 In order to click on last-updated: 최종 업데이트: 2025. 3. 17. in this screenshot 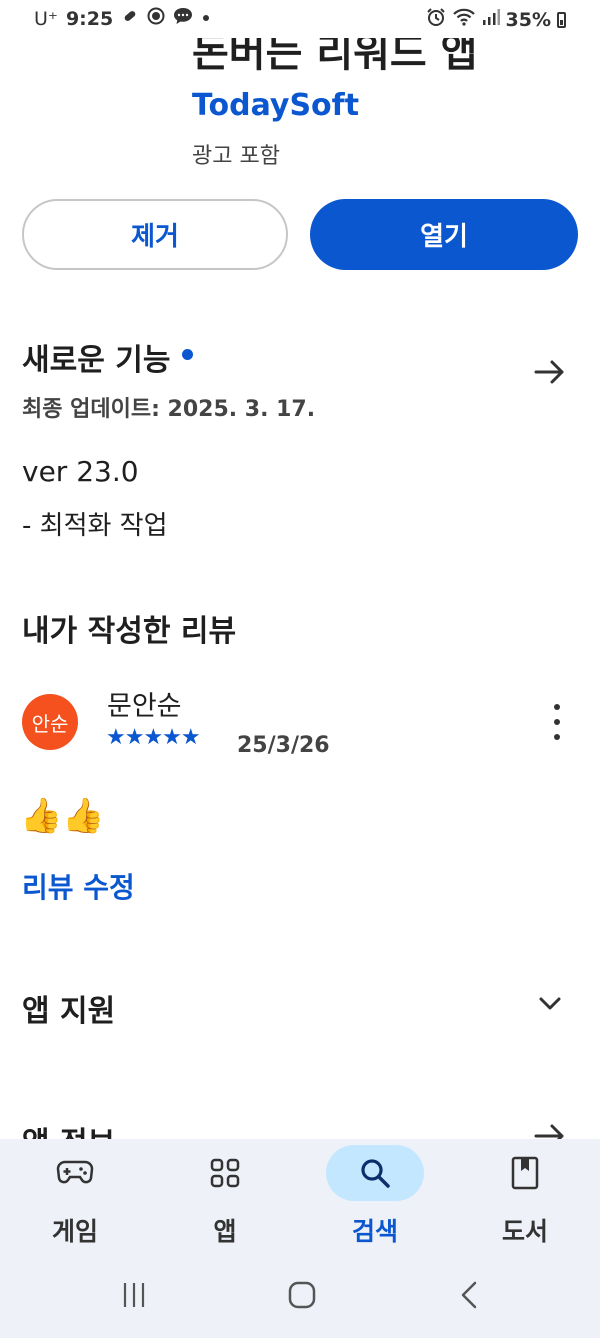, I will do `click(169, 409)`.